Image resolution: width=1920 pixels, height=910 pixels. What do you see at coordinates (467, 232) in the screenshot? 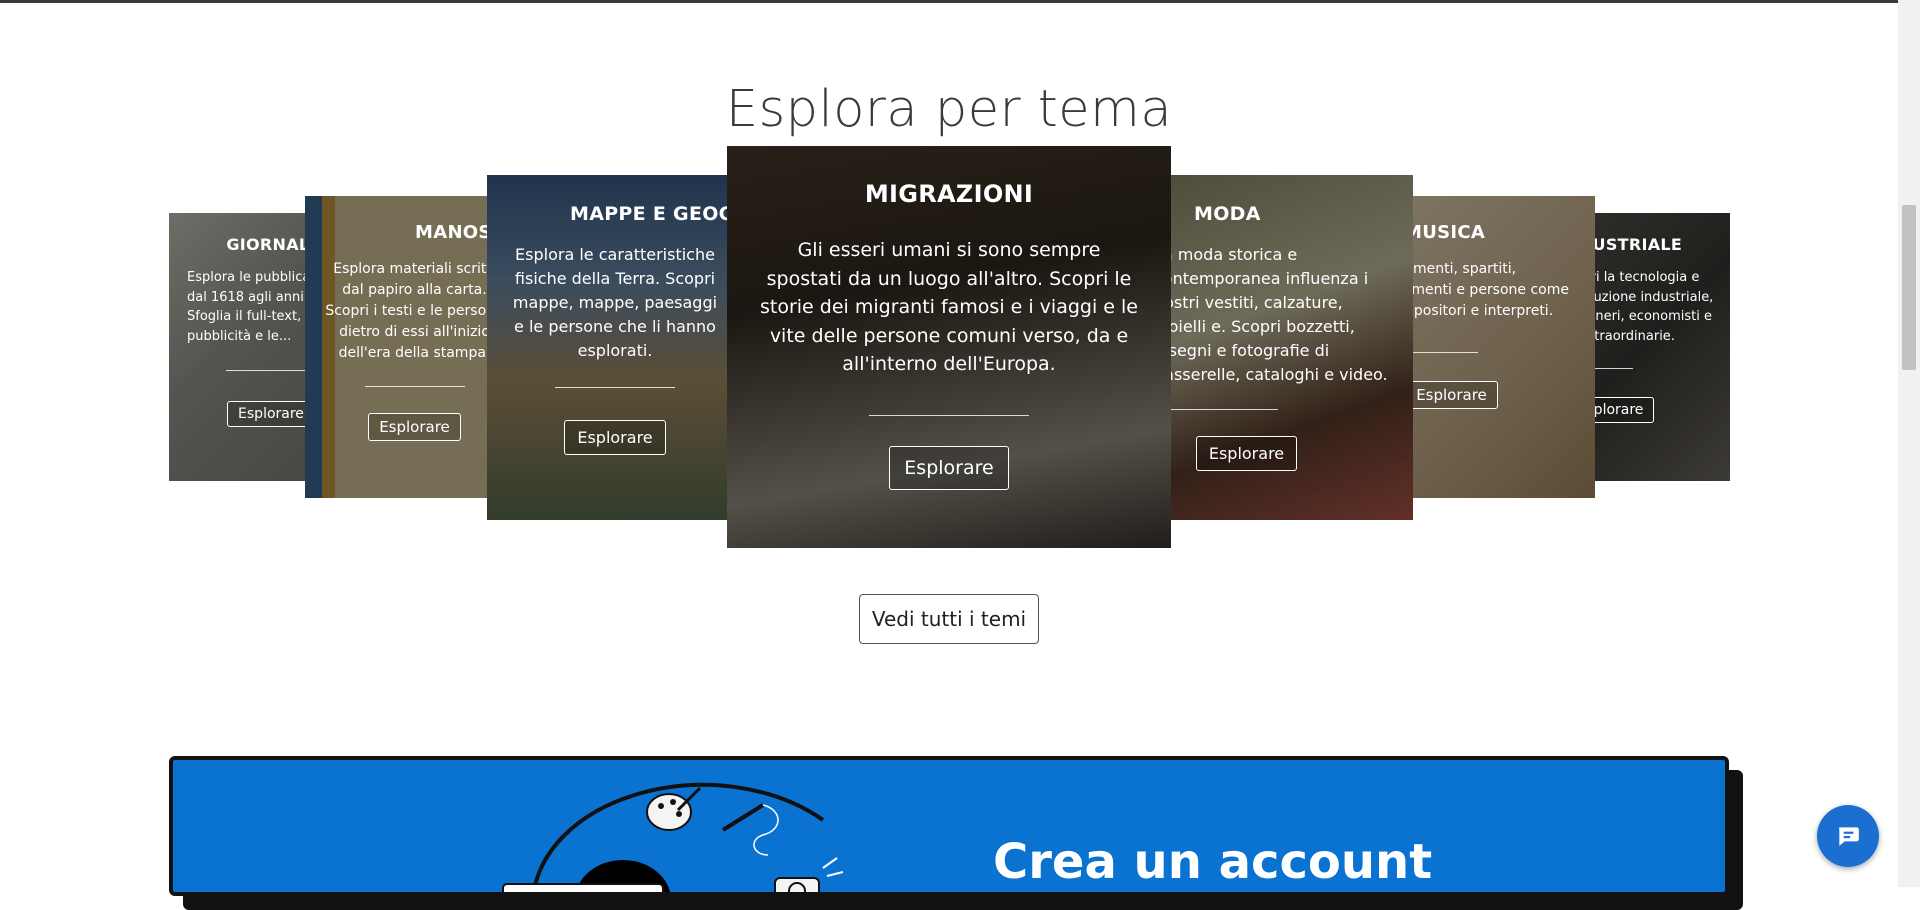
I see `card-title: MANOSCRITTI` at bounding box center [467, 232].